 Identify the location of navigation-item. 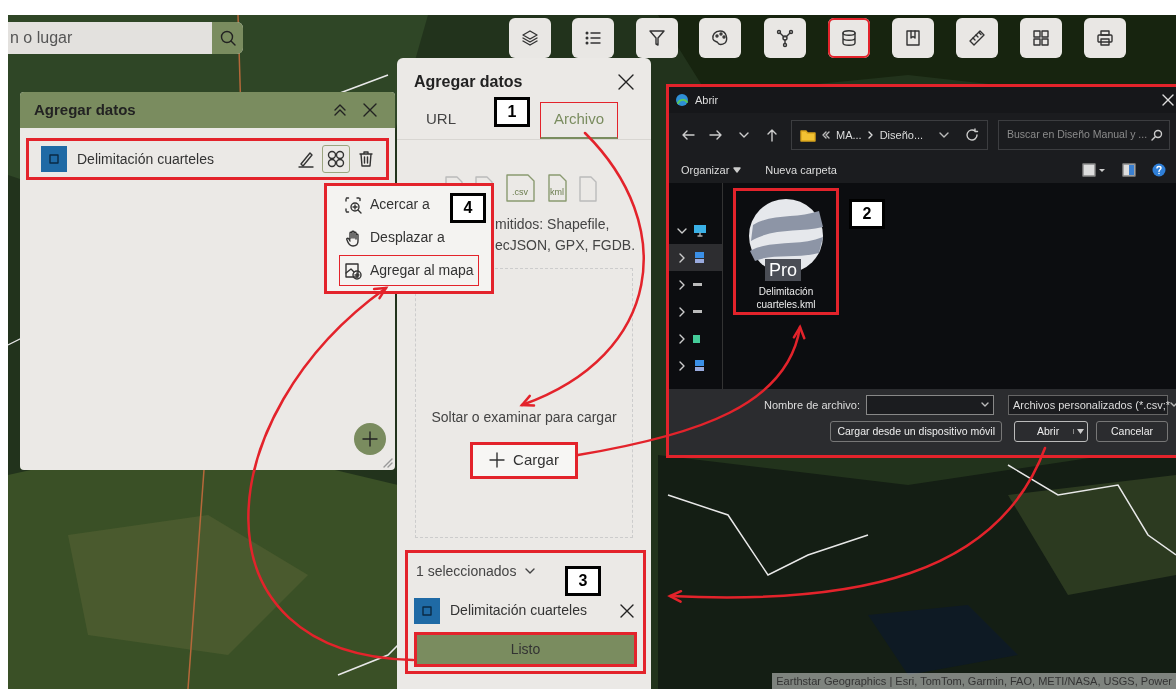
(695, 257).